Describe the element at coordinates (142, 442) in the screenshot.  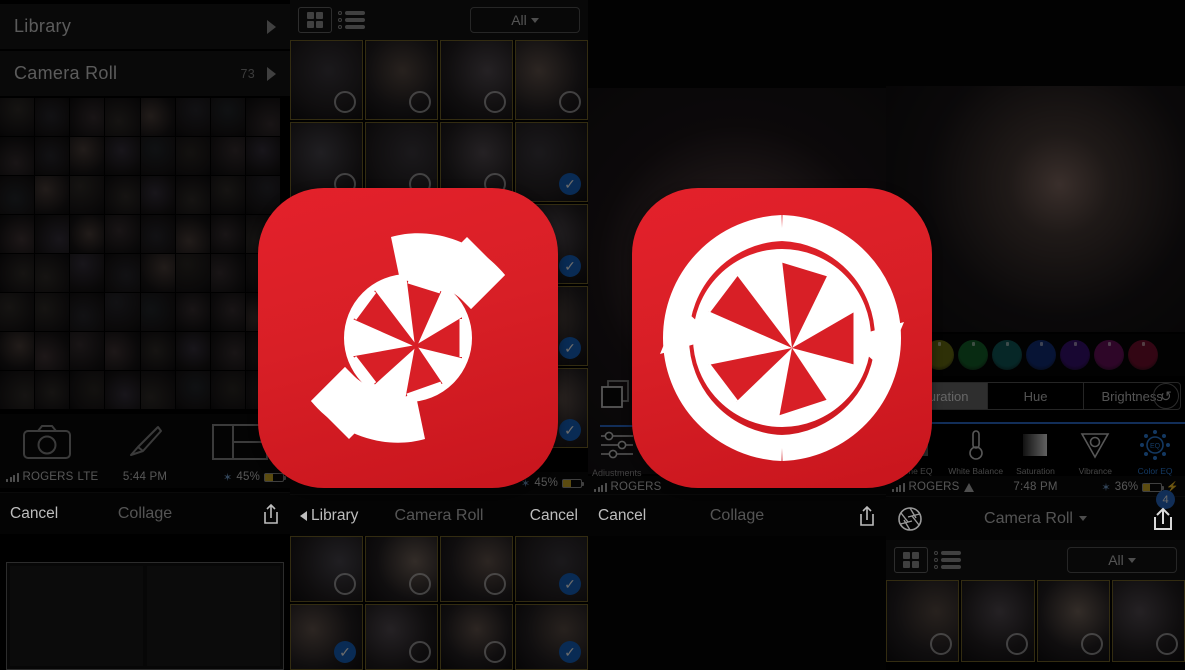
I see `brush-icon` at that location.